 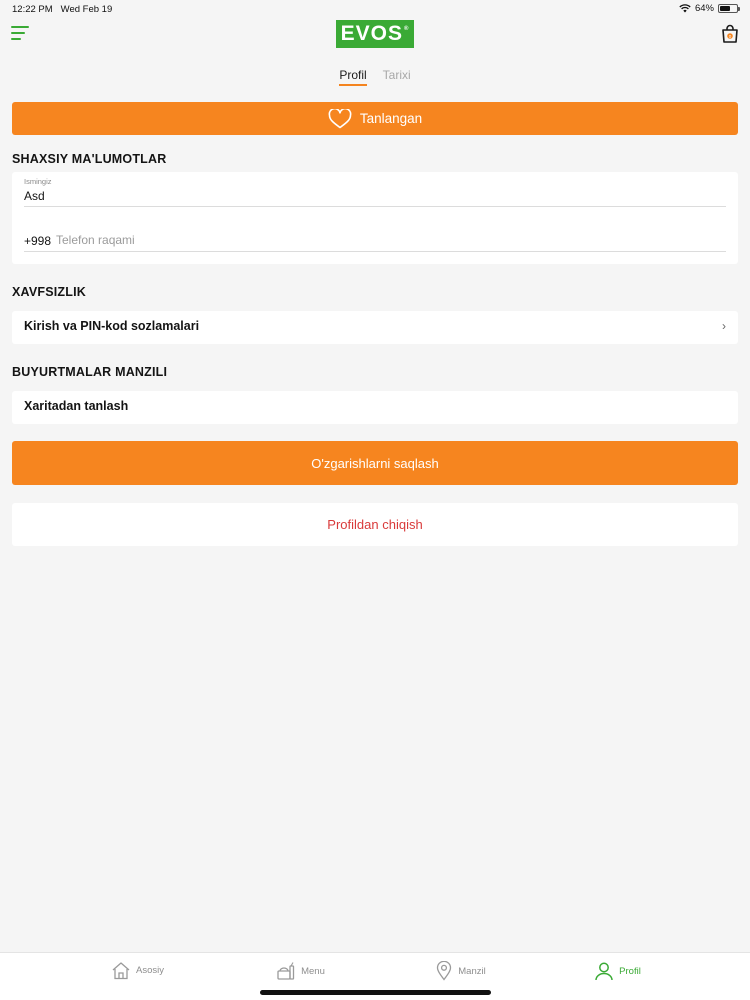 What do you see at coordinates (76, 406) in the screenshot?
I see `choose-on-map-label: Xaritadan tanlash` at bounding box center [76, 406].